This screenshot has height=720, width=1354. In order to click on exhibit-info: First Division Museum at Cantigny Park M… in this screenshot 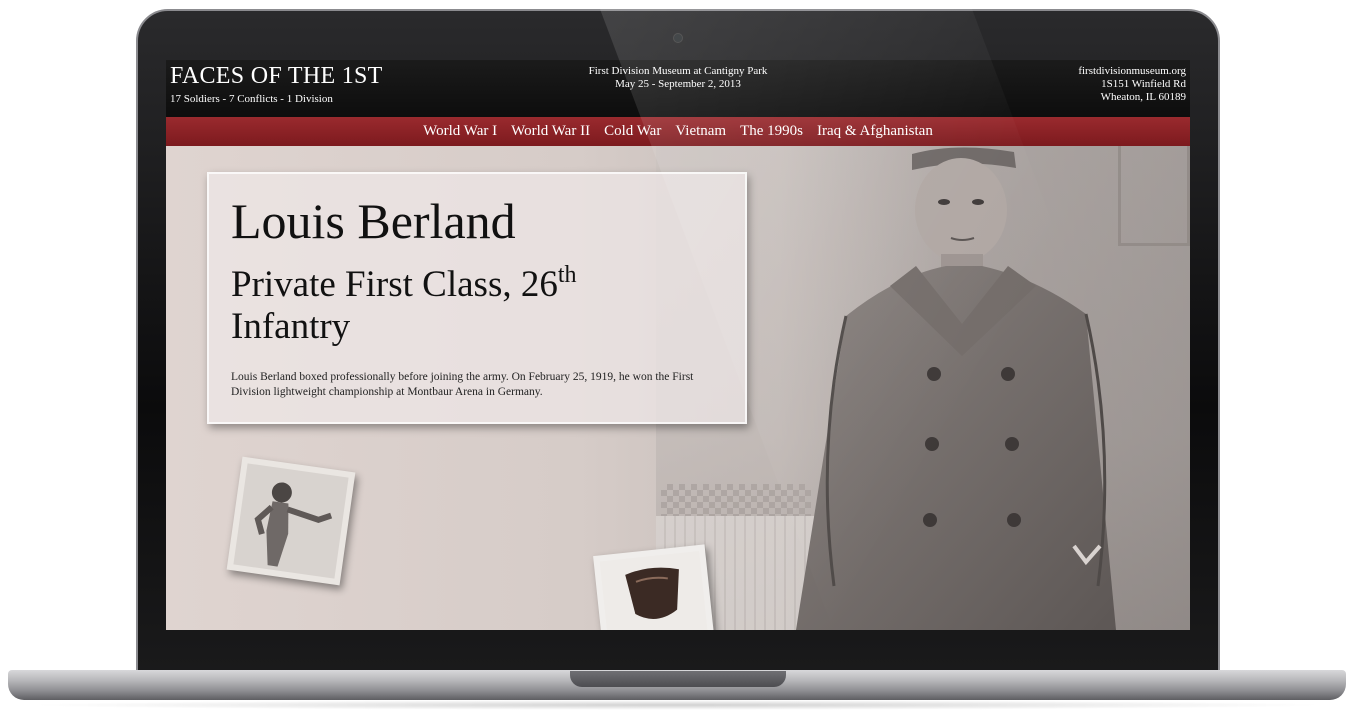, I will do `click(678, 78)`.